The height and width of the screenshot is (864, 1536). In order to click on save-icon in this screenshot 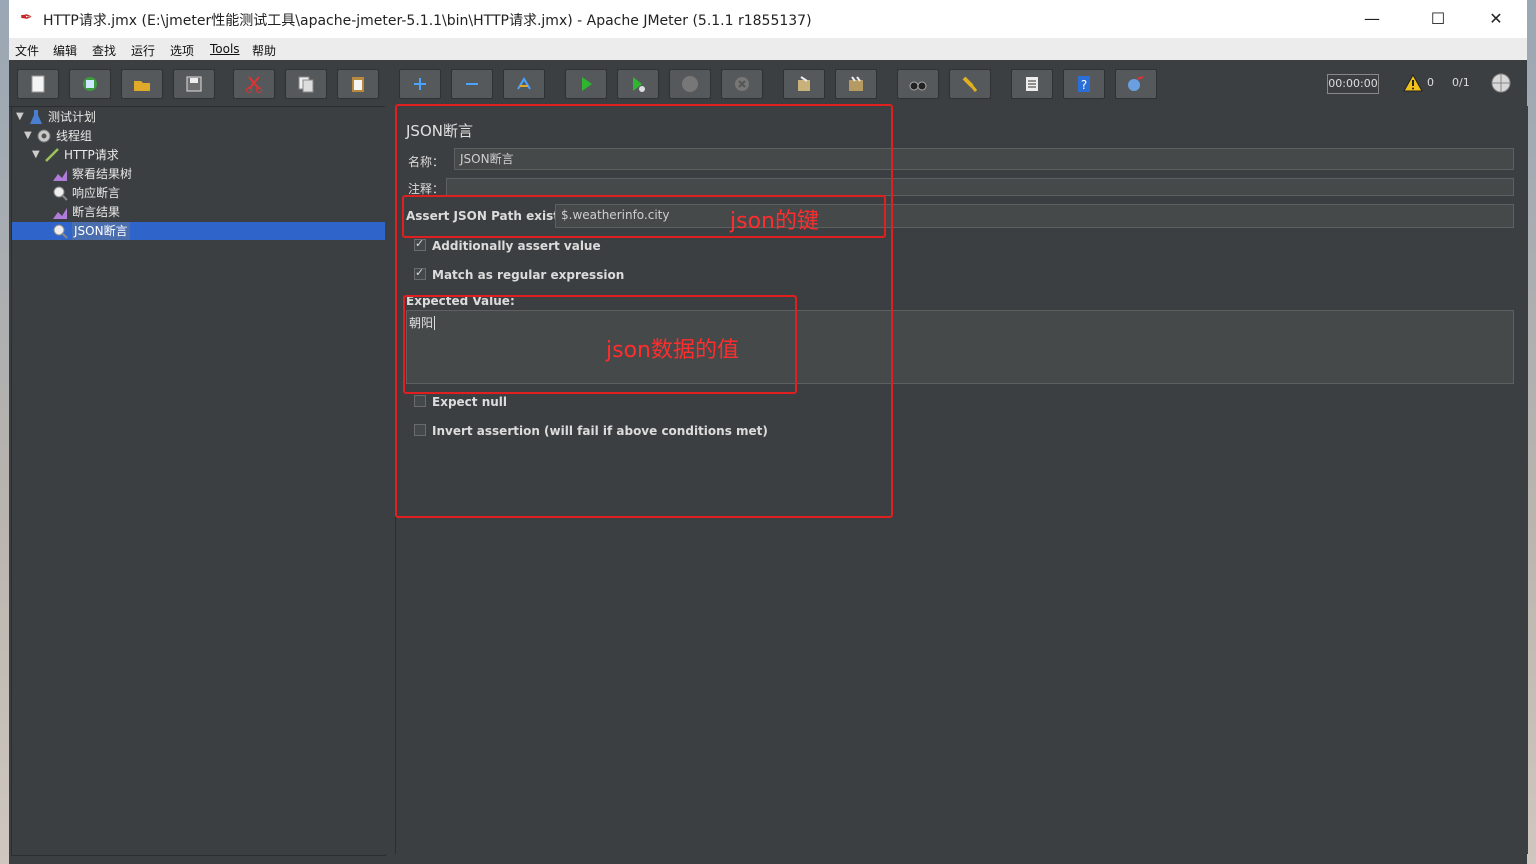, I will do `click(194, 84)`.